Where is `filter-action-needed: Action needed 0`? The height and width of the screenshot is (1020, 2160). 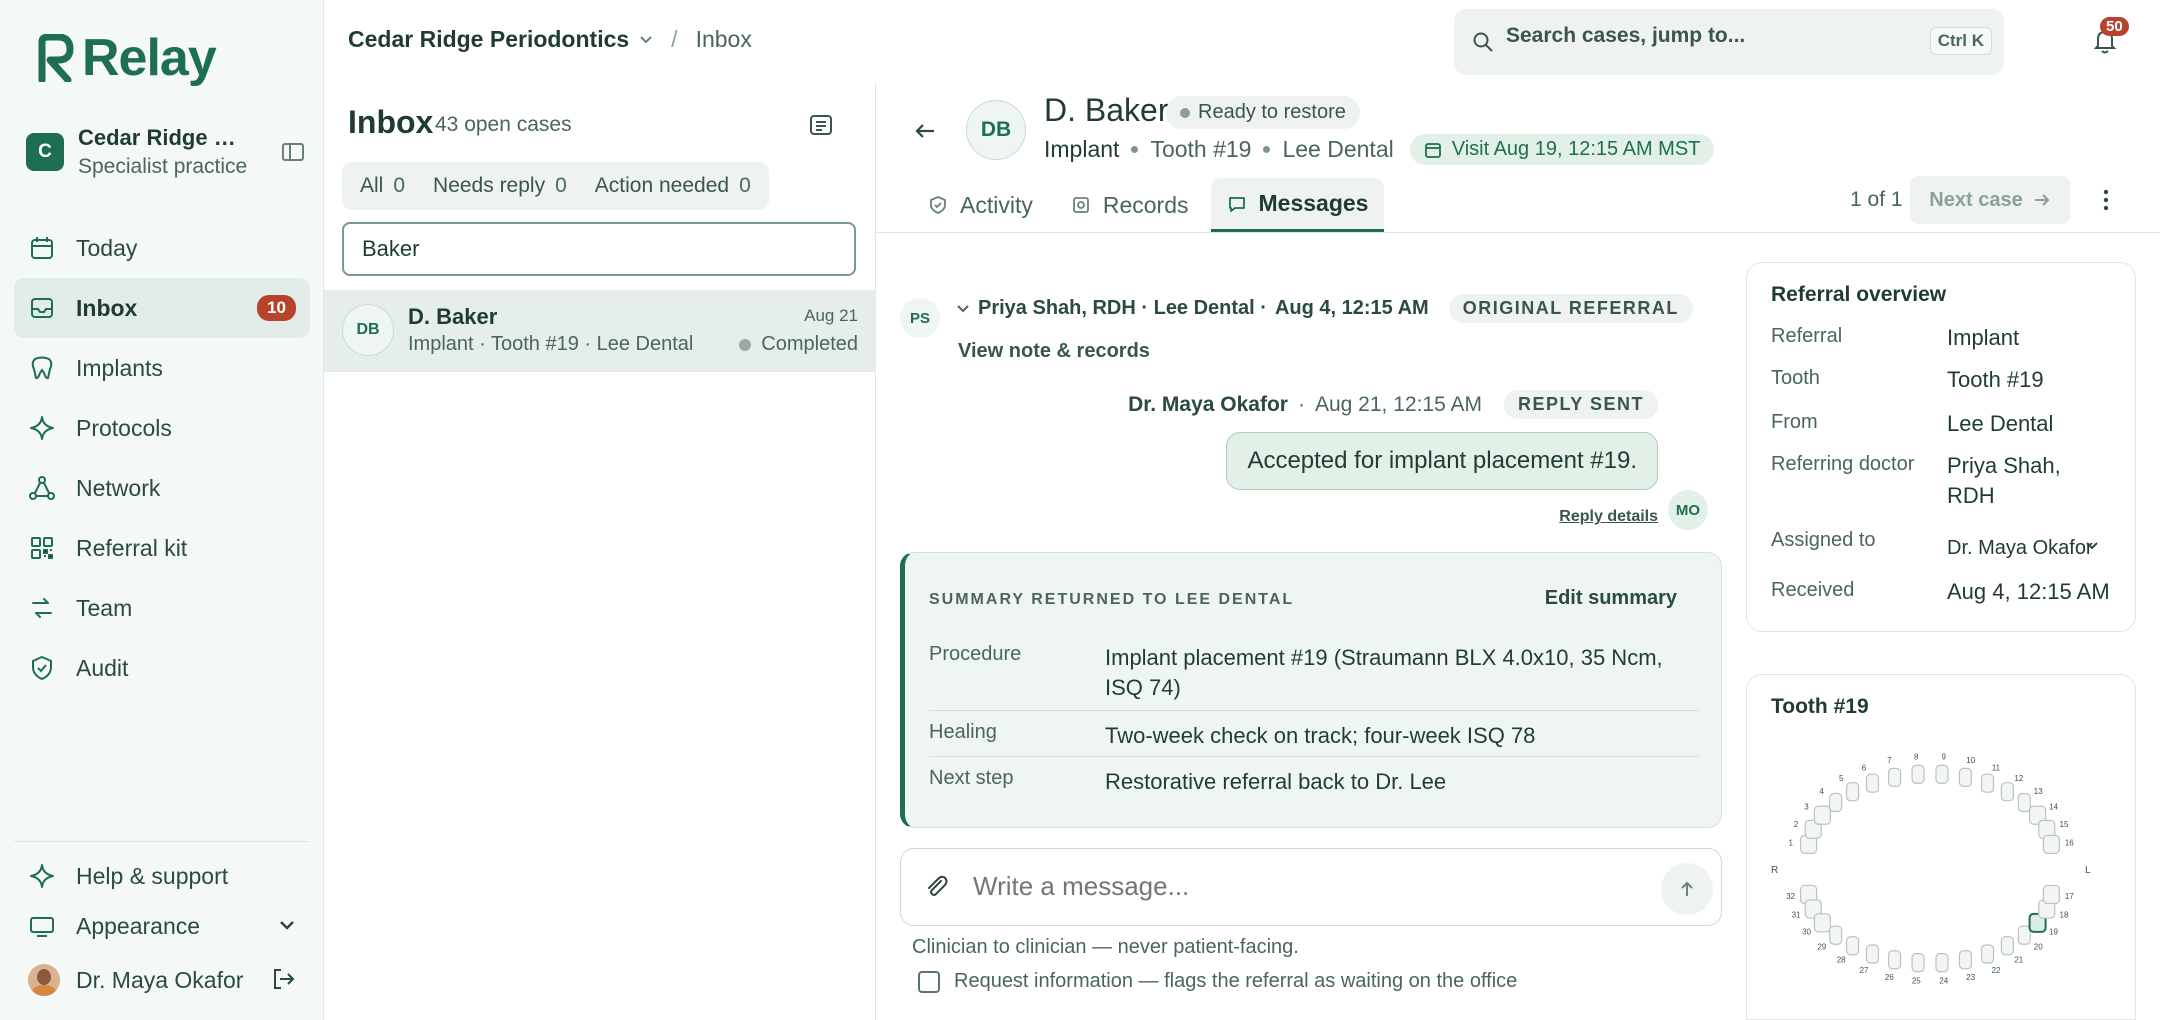 filter-action-needed: Action needed 0 is located at coordinates (673, 186).